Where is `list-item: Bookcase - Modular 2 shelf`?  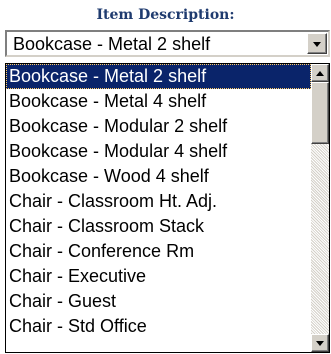
list-item: Bookcase - Modular 2 shelf is located at coordinates (158, 126).